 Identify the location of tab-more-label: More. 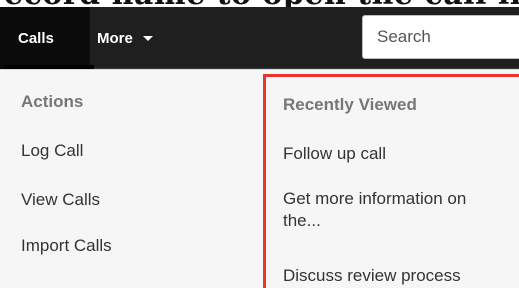
(115, 38).